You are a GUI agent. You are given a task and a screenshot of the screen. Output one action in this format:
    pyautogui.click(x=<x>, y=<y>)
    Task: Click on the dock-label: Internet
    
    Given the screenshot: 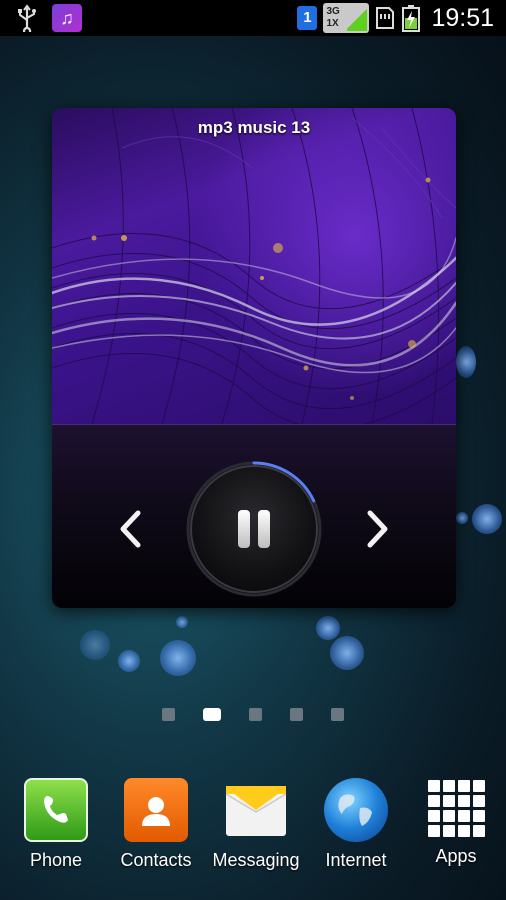 What is the action you would take?
    pyautogui.click(x=356, y=860)
    